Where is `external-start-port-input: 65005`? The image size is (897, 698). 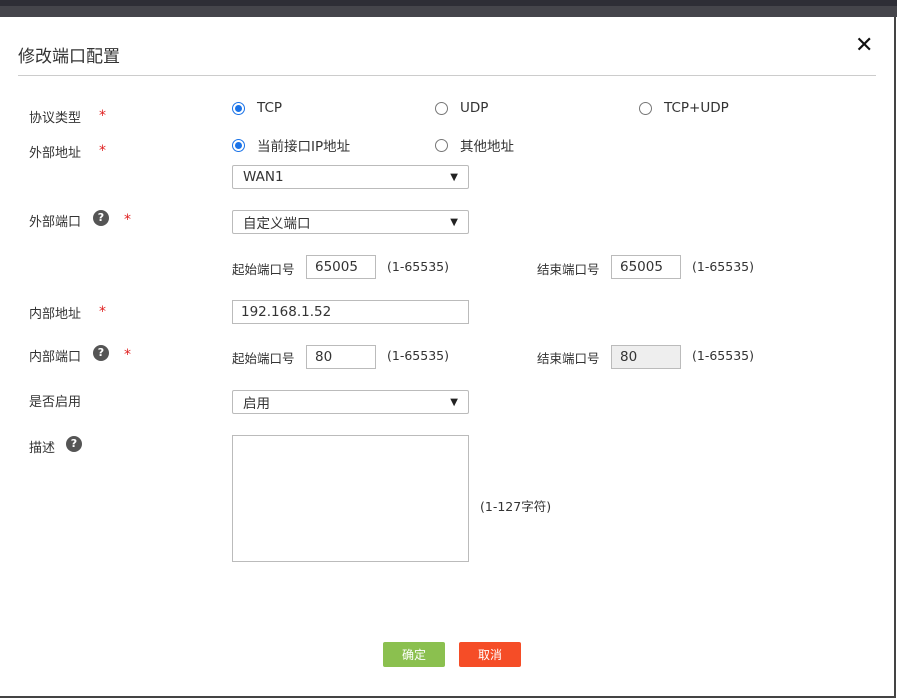
external-start-port-input: 65005 is located at coordinates (341, 267).